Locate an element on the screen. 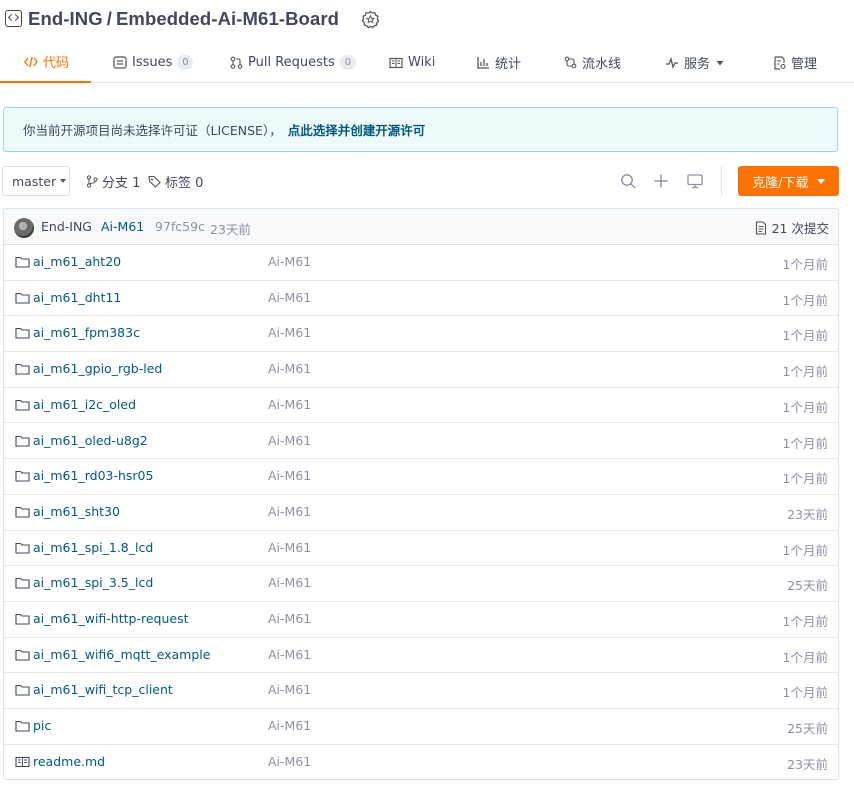 Image resolution: width=854 pixels, height=788 pixels. commit-author: End-ING is located at coordinates (66, 226).